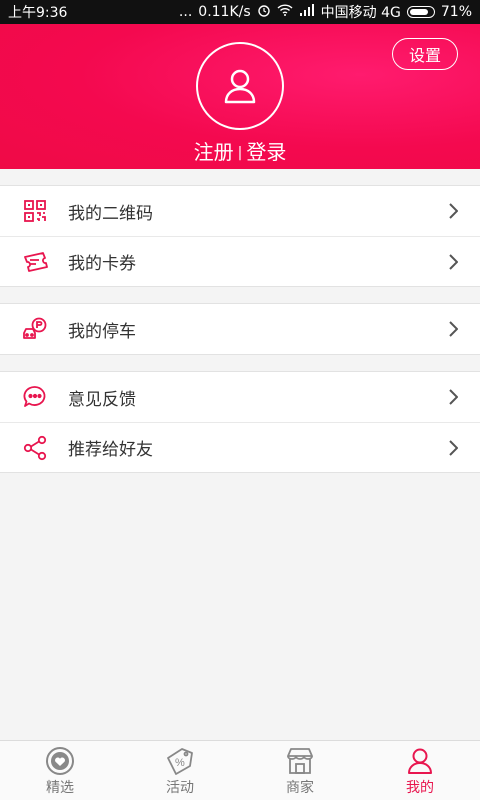 The image size is (480, 800). What do you see at coordinates (224, 12) in the screenshot?
I see `status-net-speed: 0.11K/s` at bounding box center [224, 12].